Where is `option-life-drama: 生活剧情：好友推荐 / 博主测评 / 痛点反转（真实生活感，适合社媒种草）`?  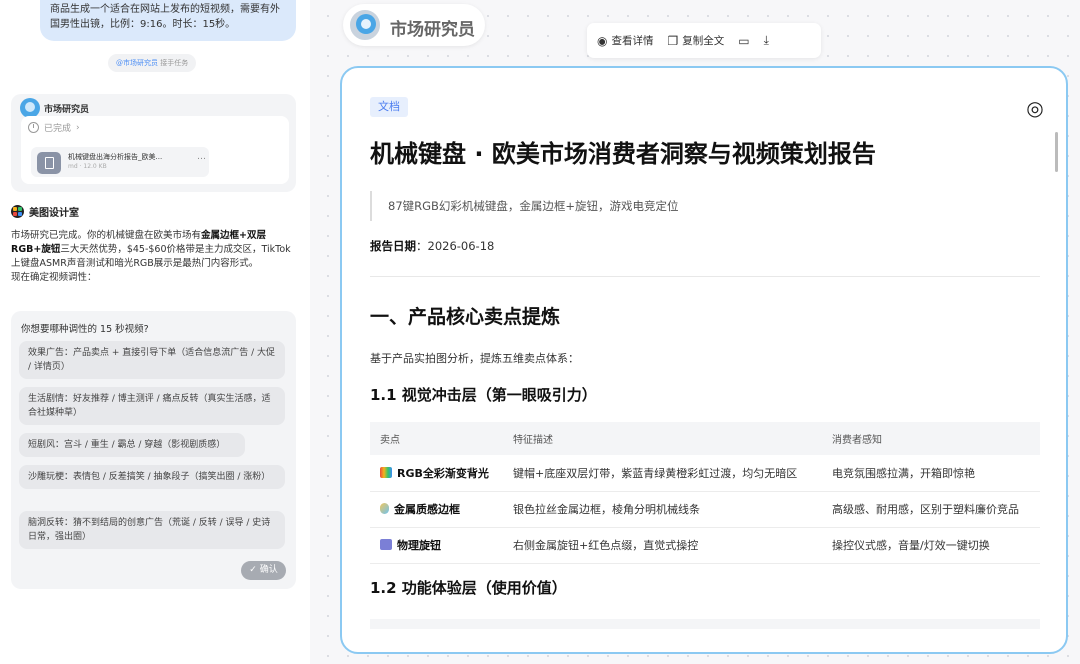
option-life-drama: 生活剧情：好友推荐 / 博主测评 / 痛点反转（真实生活感，适合社媒种草） is located at coordinates (152, 406).